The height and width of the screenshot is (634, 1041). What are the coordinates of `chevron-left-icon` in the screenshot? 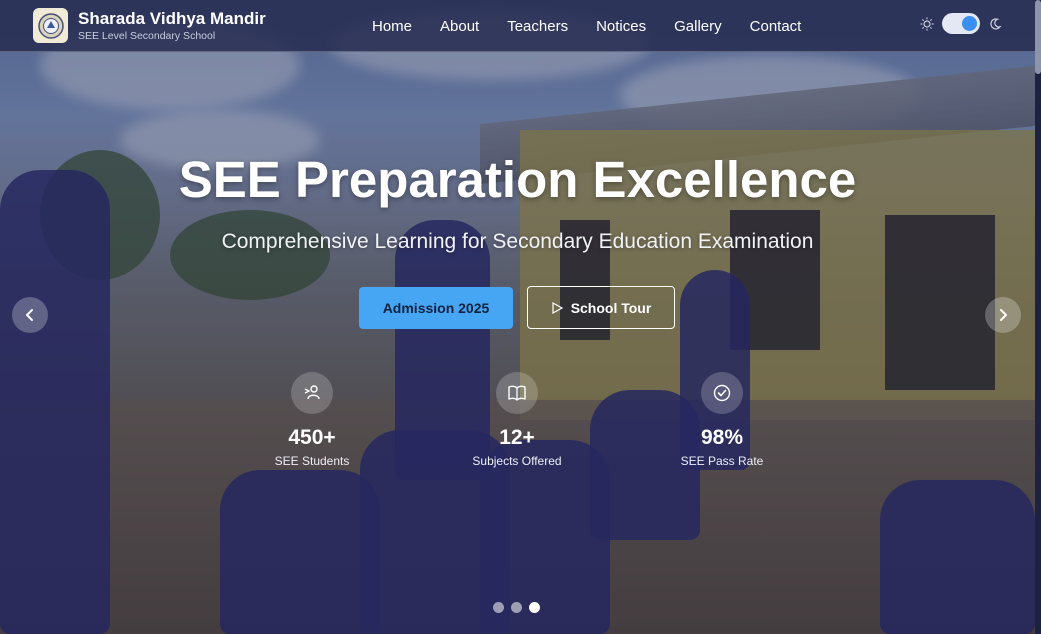 It's located at (29, 315).